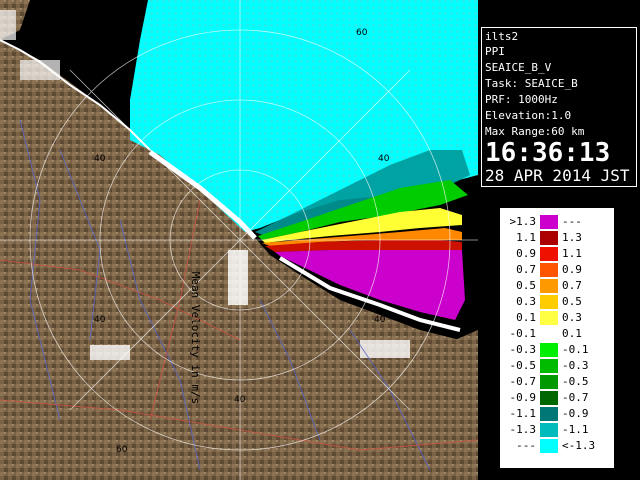 This screenshot has height=480, width=640. What do you see at coordinates (575, 413) in the screenshot?
I see `legend-hi: -0.9` at bounding box center [575, 413].